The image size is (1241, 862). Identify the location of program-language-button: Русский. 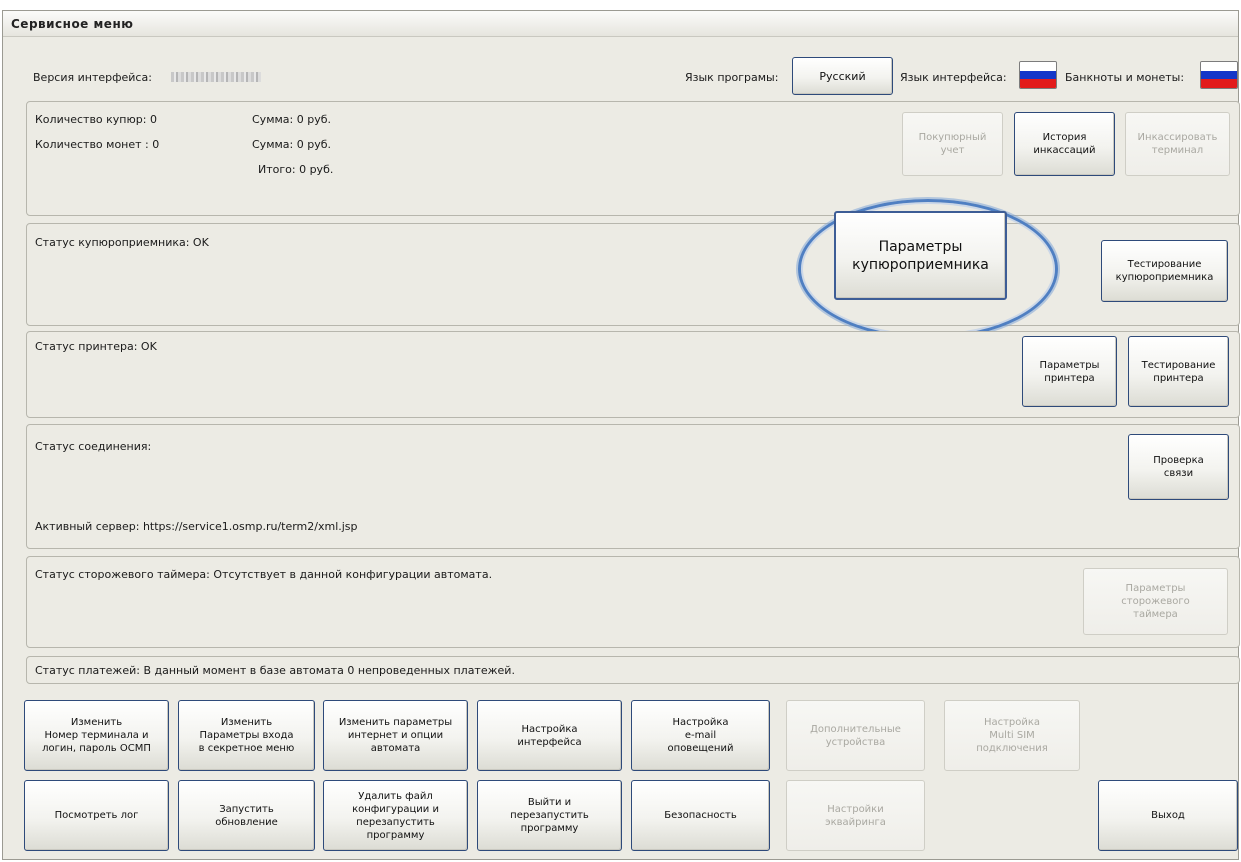
(842, 76).